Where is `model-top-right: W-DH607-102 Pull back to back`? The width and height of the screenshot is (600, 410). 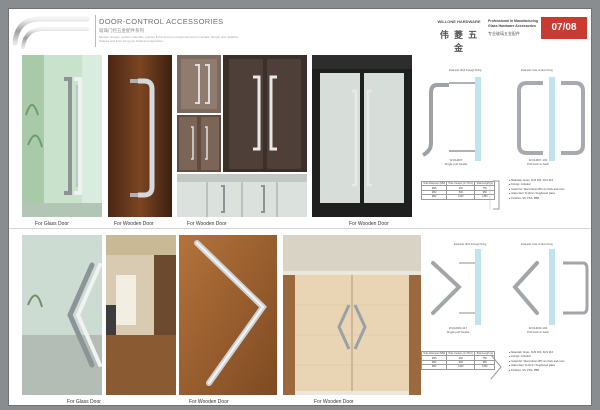 model-top-right: W-DH607-102 Pull back to back is located at coordinates (538, 162).